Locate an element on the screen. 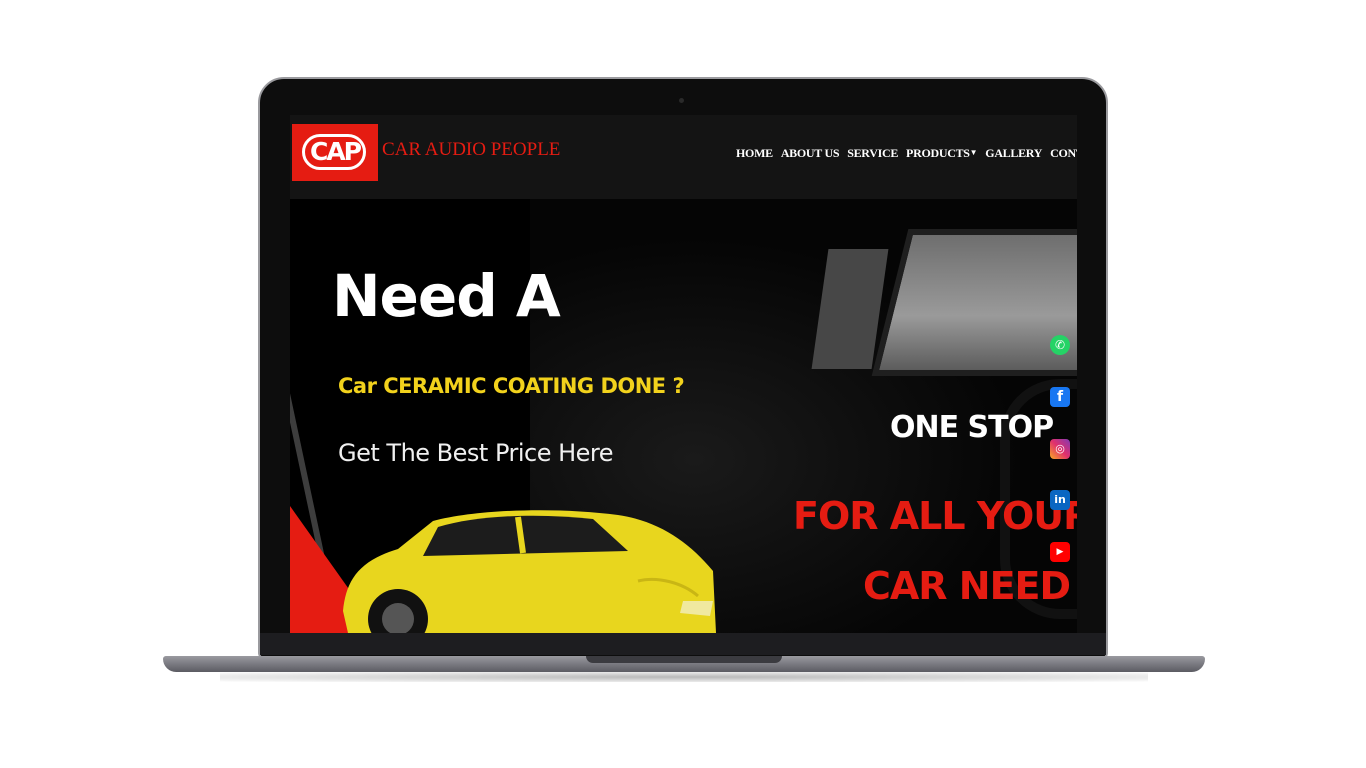  facebook-icon: f is located at coordinates (1060, 397).